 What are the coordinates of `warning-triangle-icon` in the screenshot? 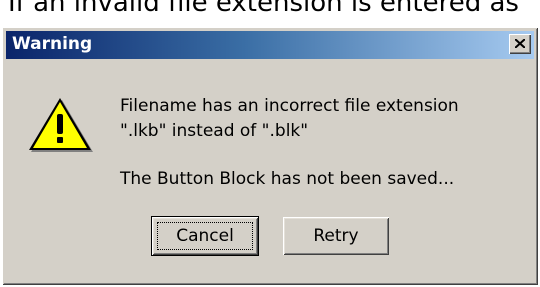 It's located at (61, 125).